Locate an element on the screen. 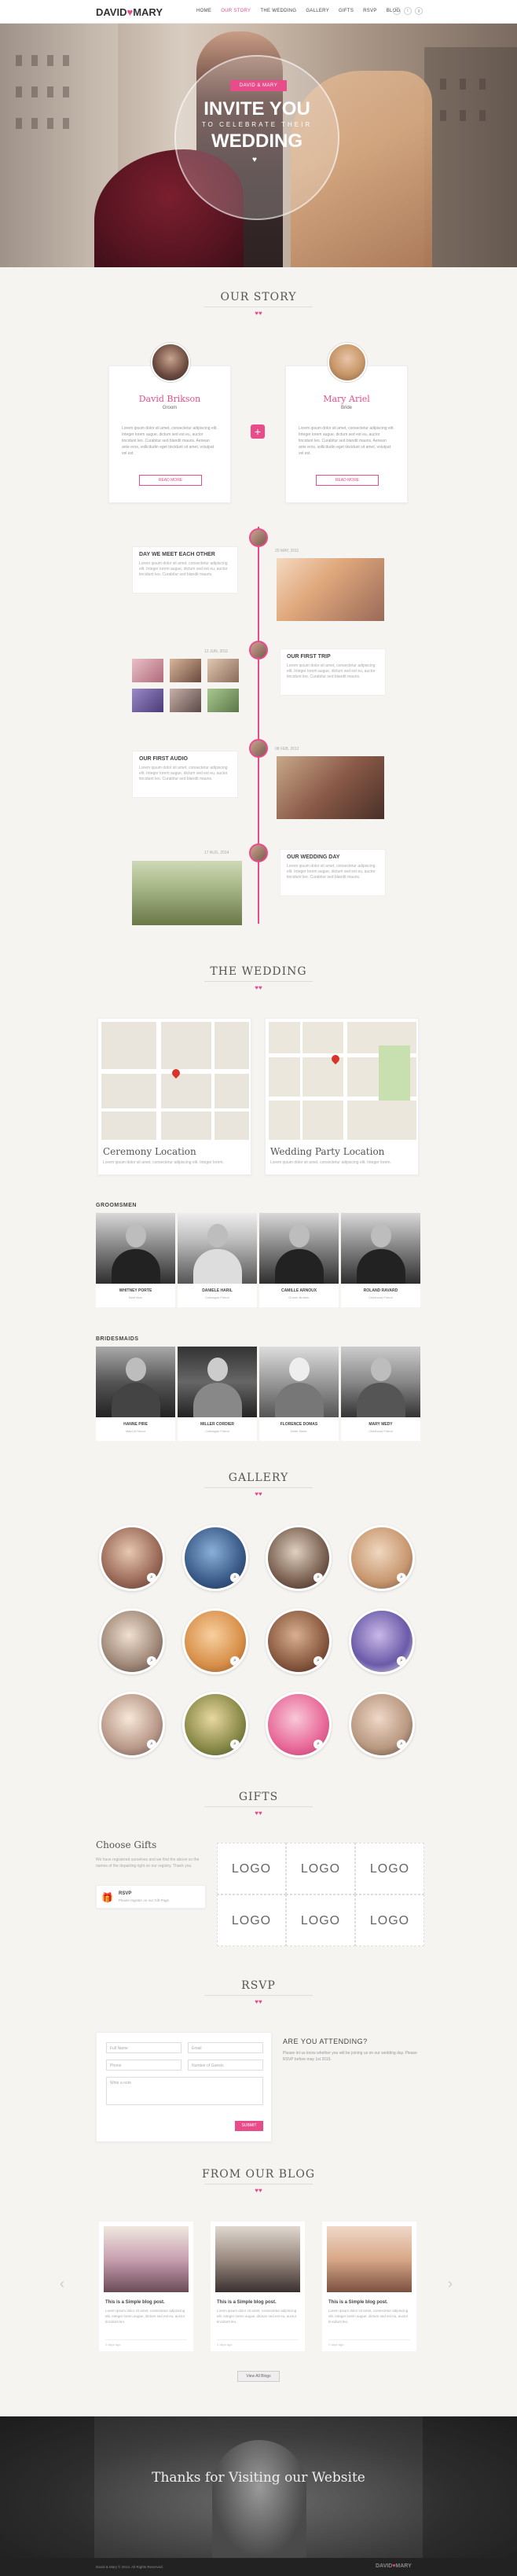 The height and width of the screenshot is (2576, 517). ceremony-map is located at coordinates (175, 1081).